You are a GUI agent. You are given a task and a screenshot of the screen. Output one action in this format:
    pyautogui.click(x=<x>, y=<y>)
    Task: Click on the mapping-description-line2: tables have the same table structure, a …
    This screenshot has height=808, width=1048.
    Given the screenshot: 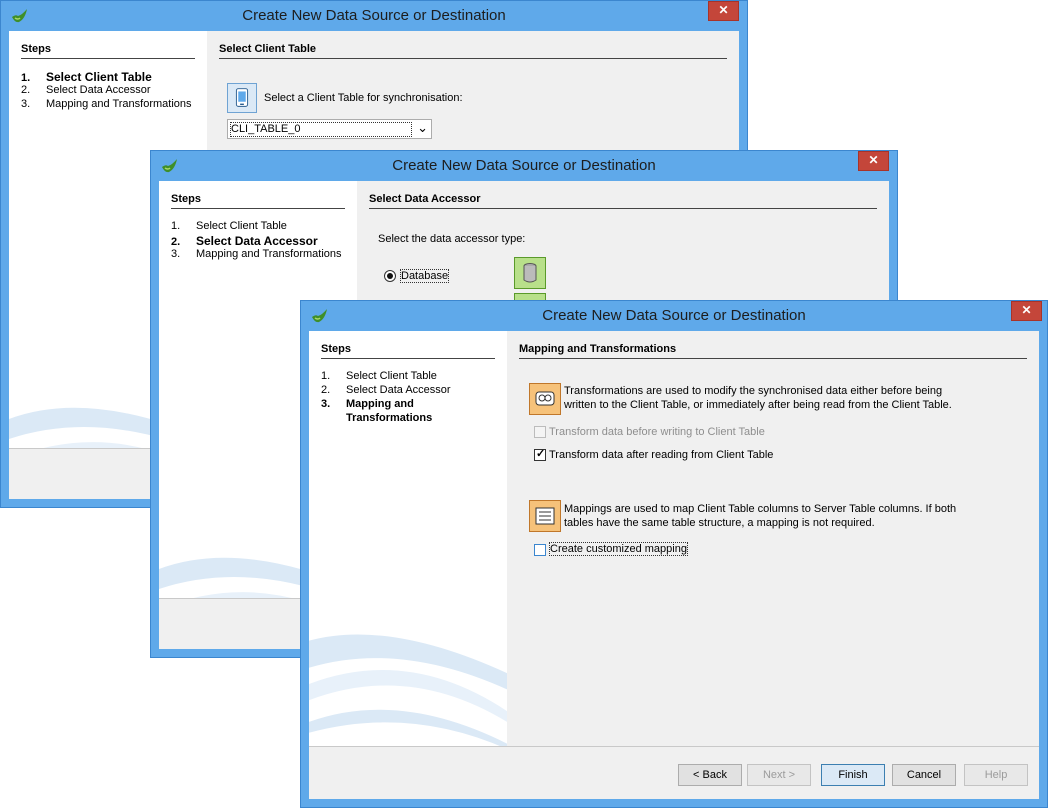 What is the action you would take?
    pyautogui.click(x=719, y=523)
    